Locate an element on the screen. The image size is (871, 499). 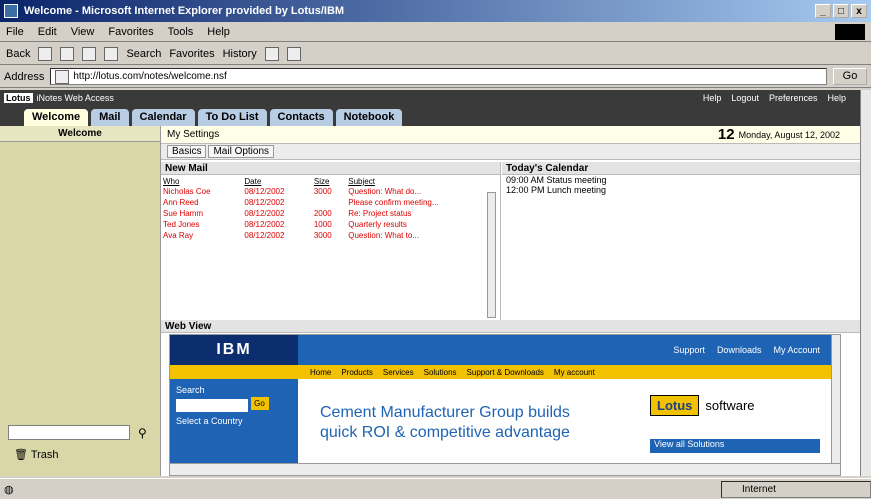
close-button: x is located at coordinates (859, 11).